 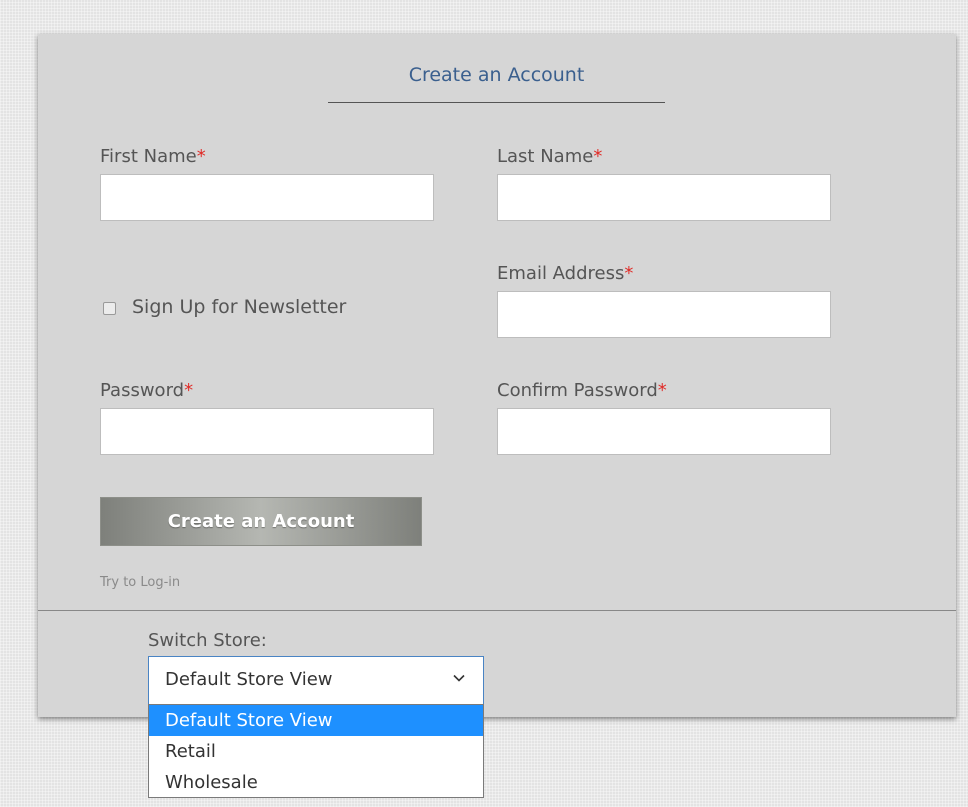 I want to click on store-dropdown-list: Default Store View Retail Wholesale, so click(x=316, y=751).